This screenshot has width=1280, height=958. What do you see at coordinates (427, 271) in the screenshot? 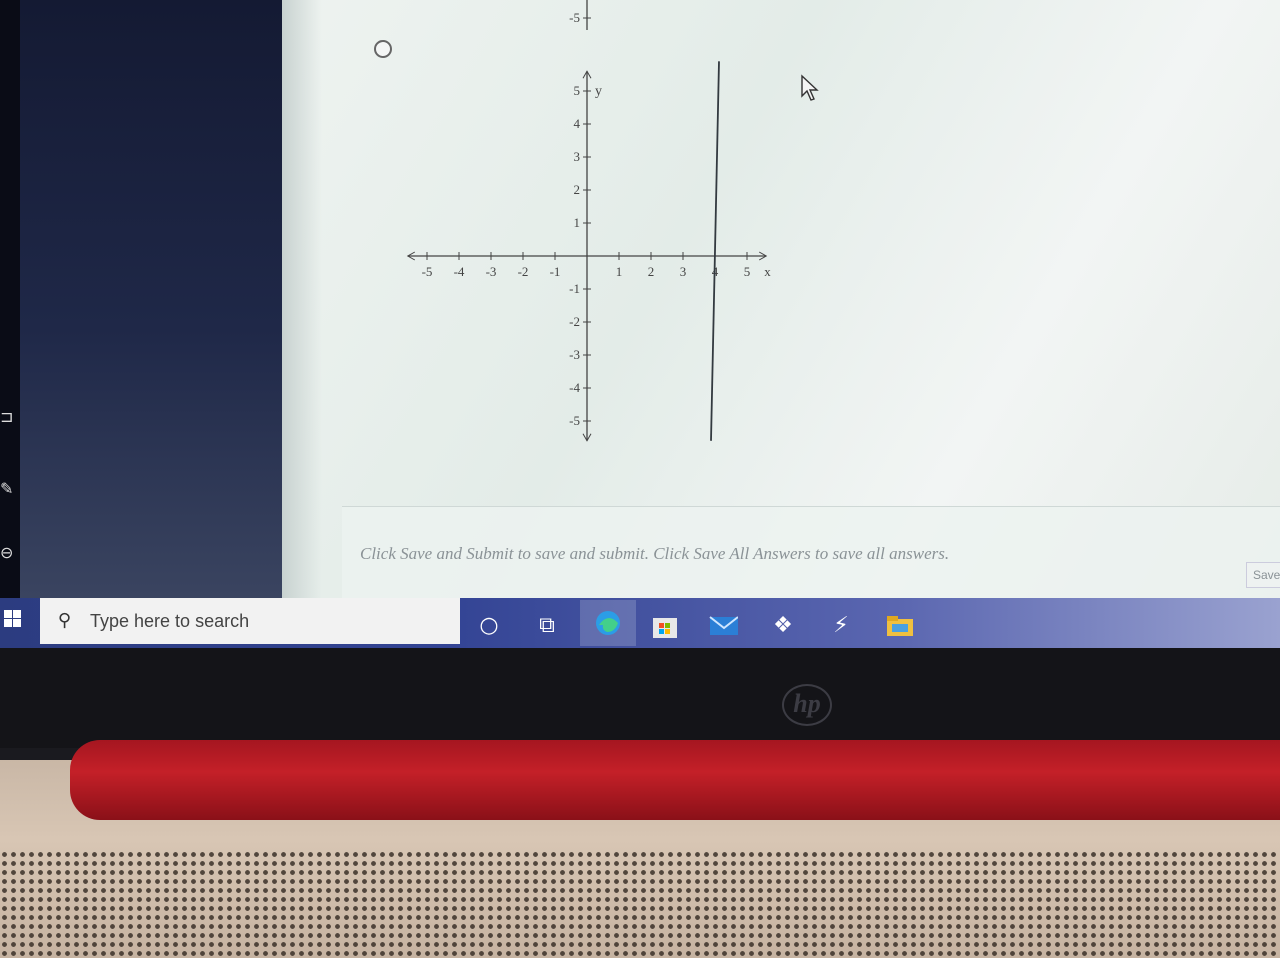
I see `x-tick-label: -5` at bounding box center [427, 271].